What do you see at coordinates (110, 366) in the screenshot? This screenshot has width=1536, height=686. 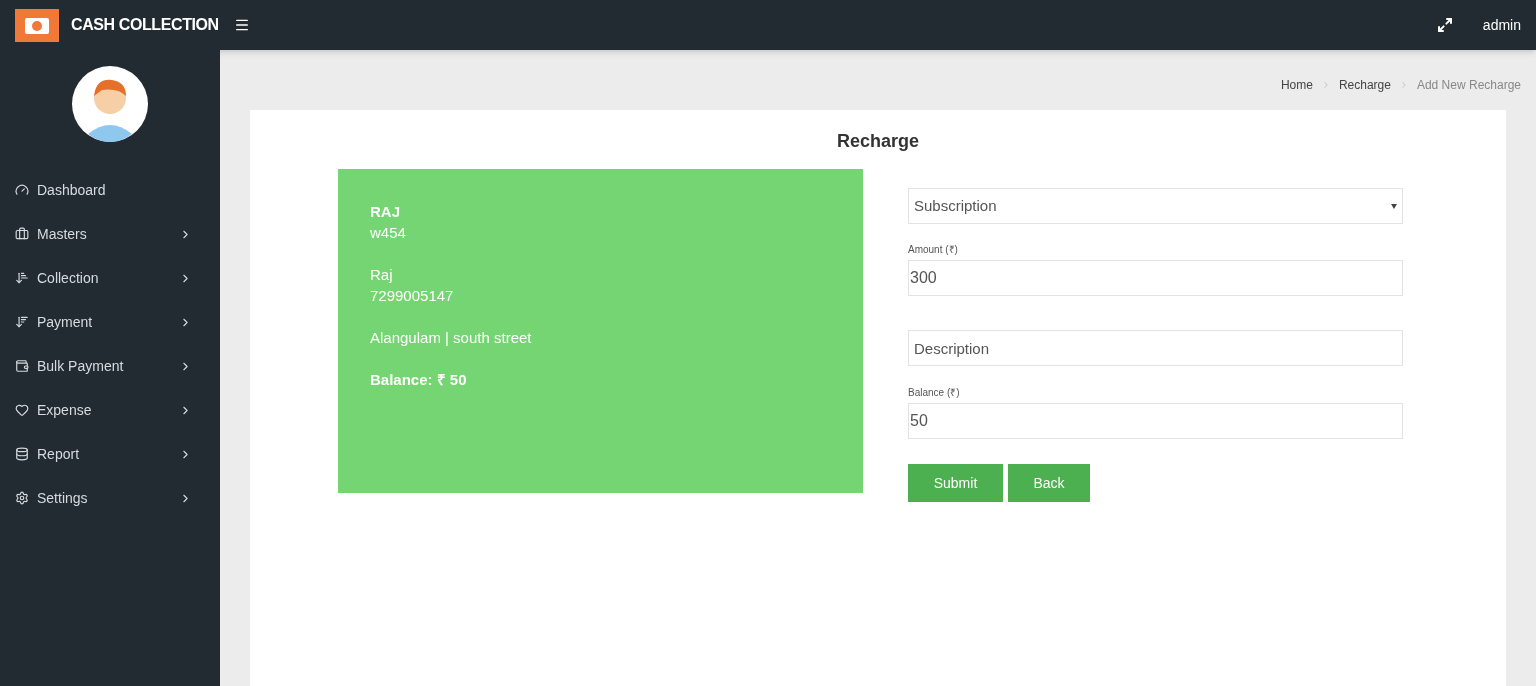 I see `sidebar-item: Bulk Payment` at bounding box center [110, 366].